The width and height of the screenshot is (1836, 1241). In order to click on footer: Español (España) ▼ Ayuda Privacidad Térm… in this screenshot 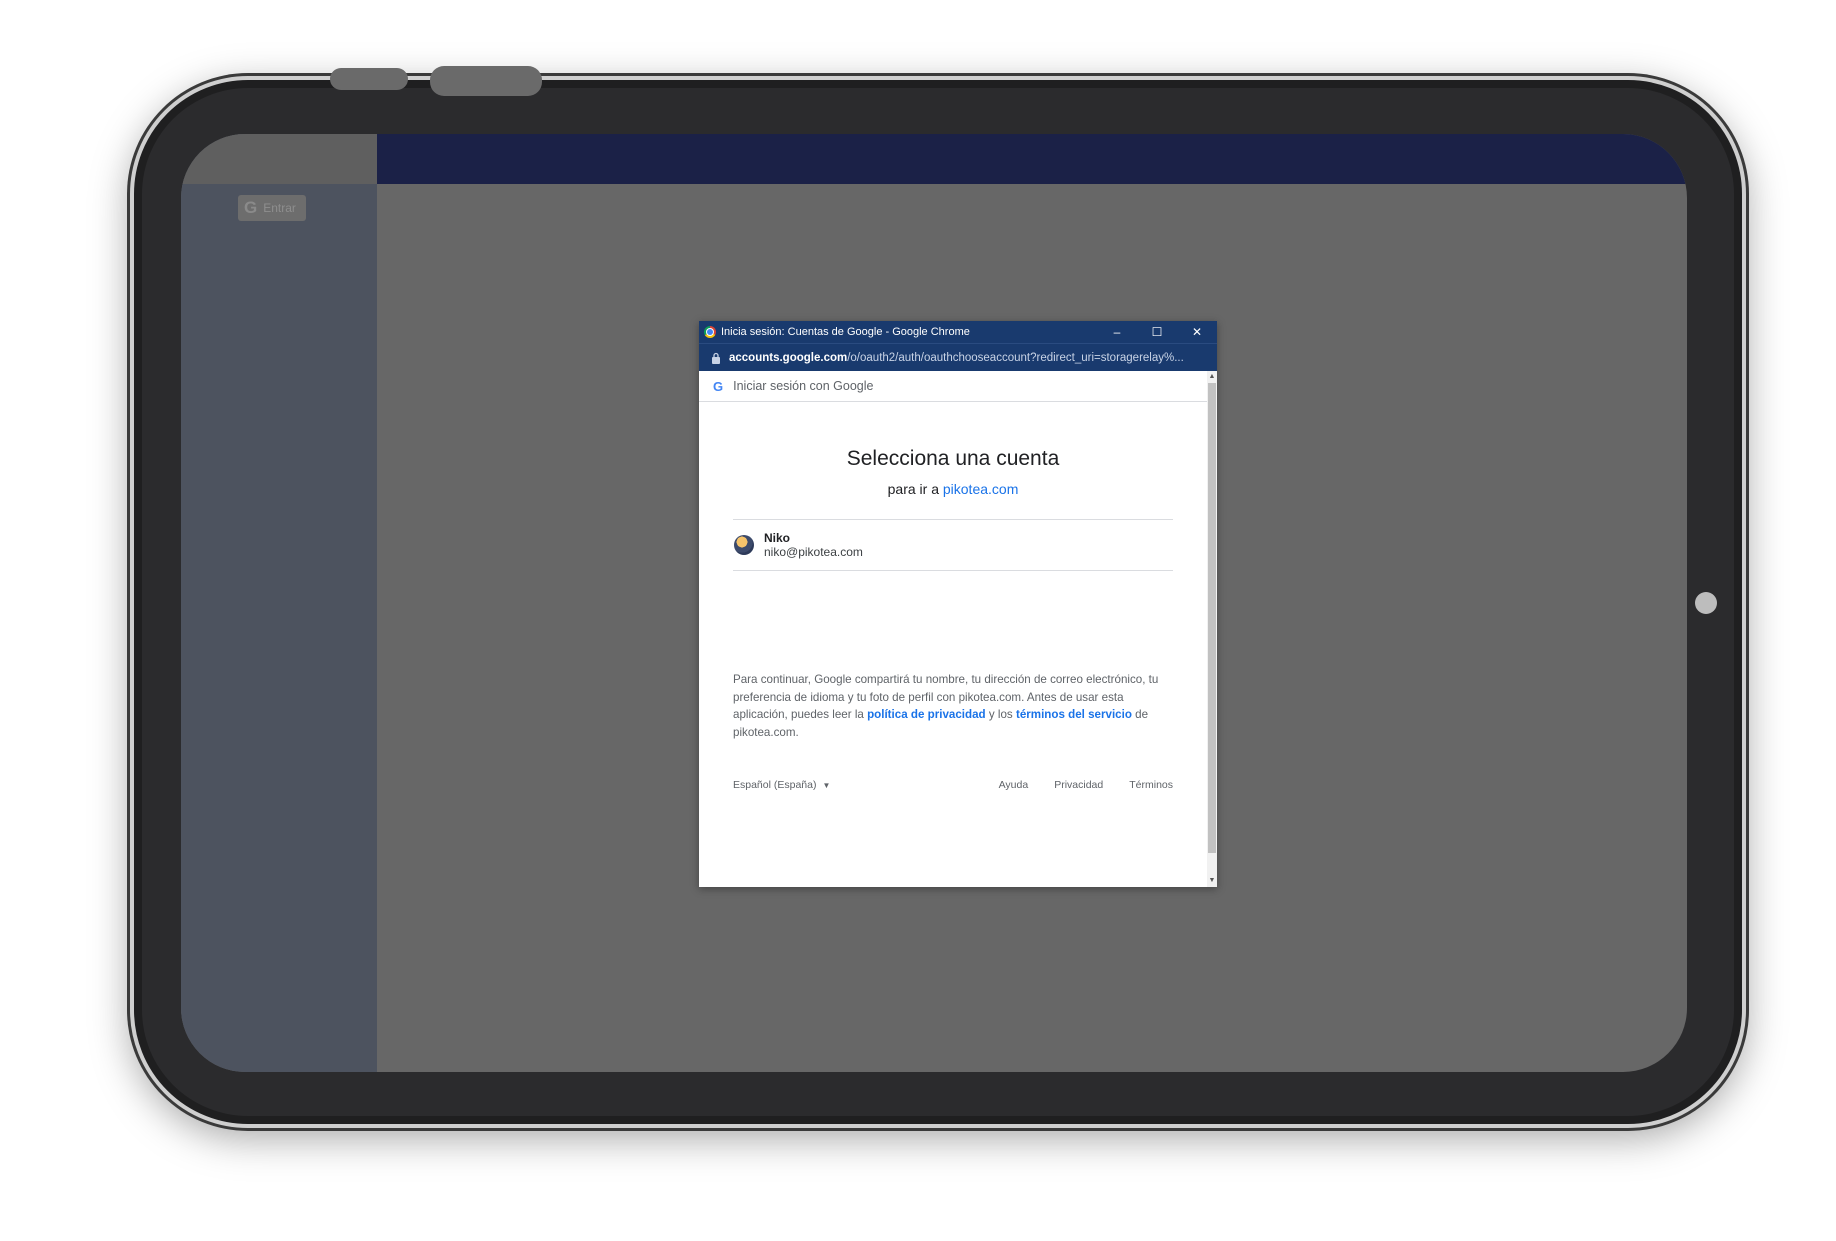, I will do `click(953, 785)`.